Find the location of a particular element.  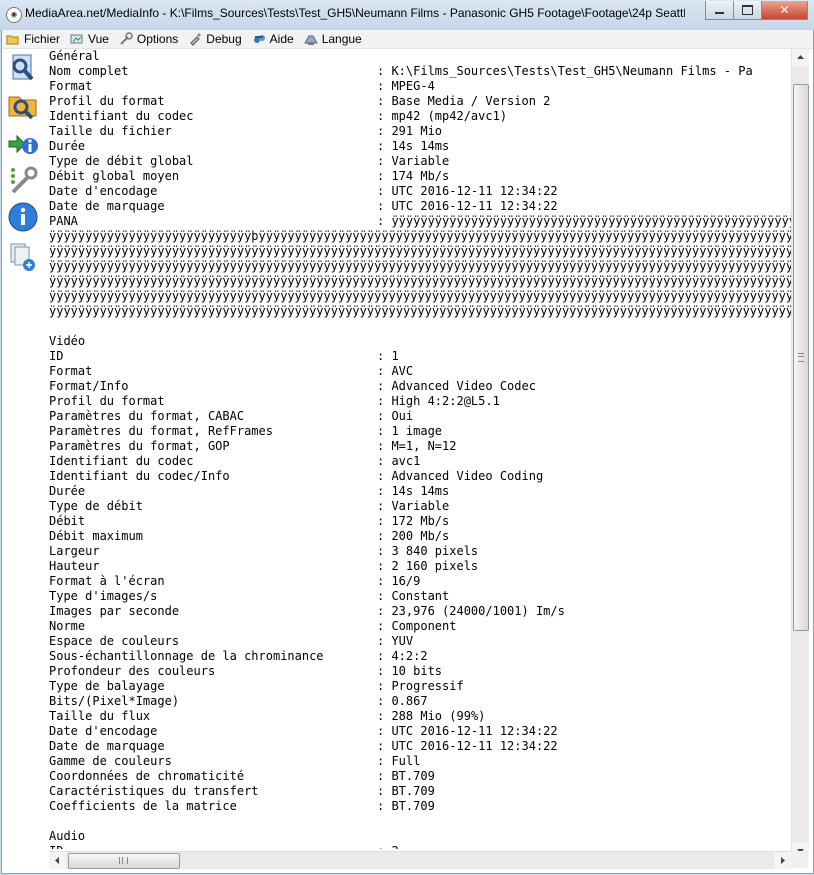

scroll-up-arrow is located at coordinates (800, 57).